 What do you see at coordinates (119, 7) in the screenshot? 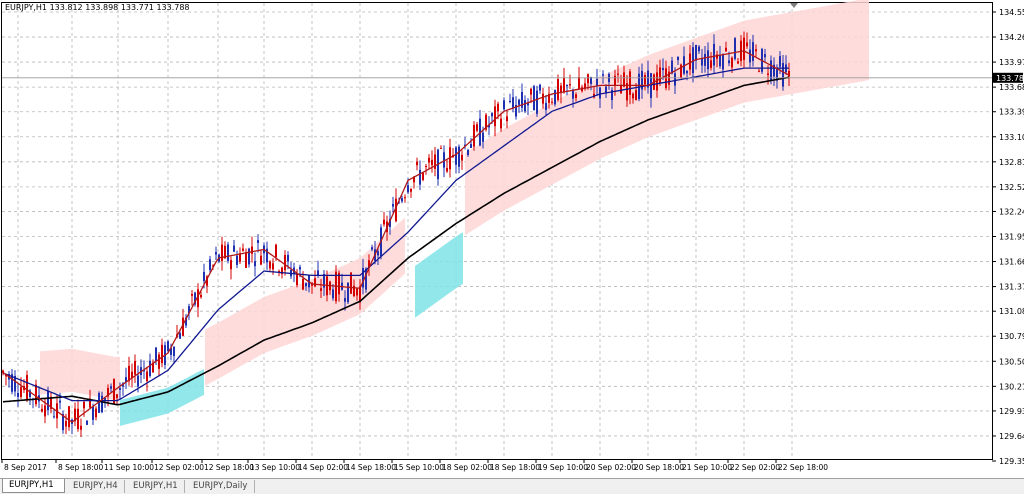
I see `ohlc-values: 133.812 133.898 133.771 133.788` at bounding box center [119, 7].